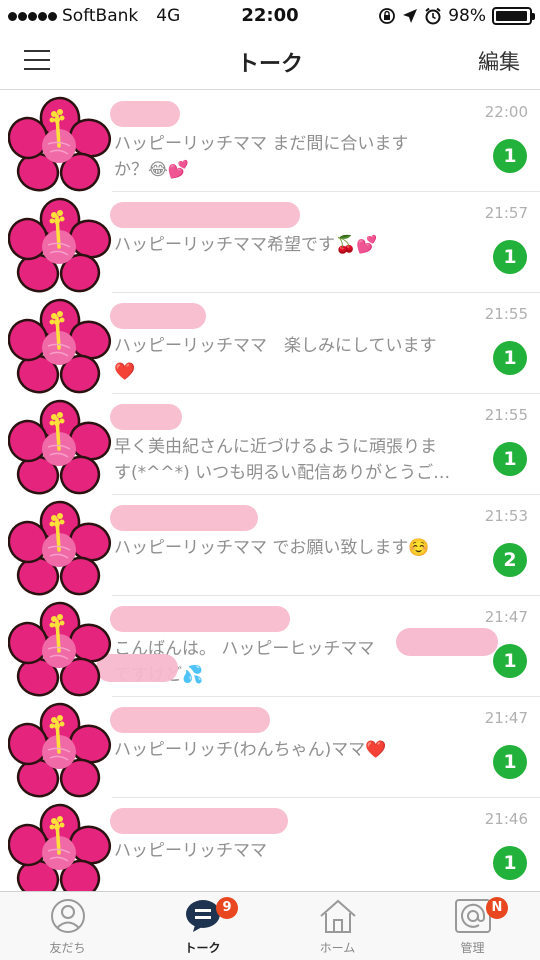  What do you see at coordinates (100, 16) in the screenshot?
I see `carrier-name: SoftBank` at bounding box center [100, 16].